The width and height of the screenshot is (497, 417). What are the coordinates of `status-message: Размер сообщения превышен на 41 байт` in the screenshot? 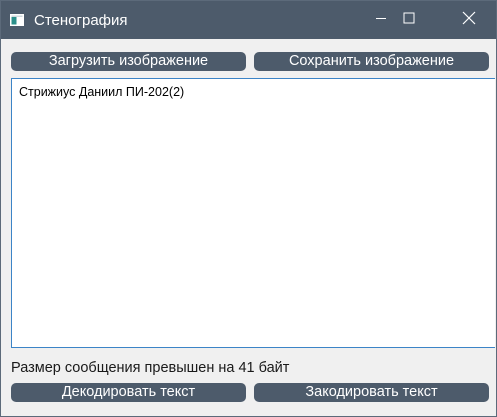 It's located at (150, 368).